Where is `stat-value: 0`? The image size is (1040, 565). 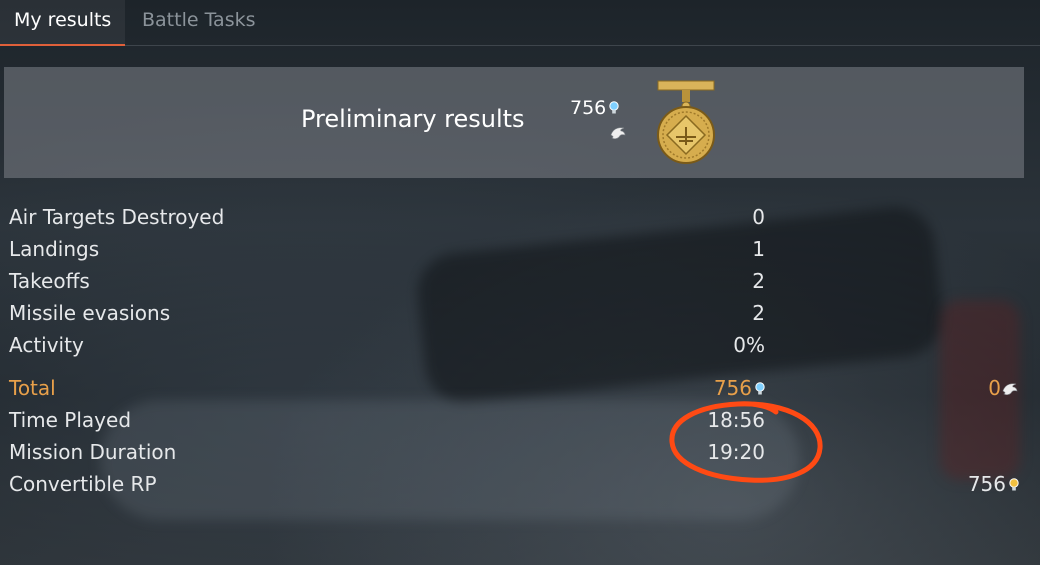 stat-value: 0 is located at coordinates (758, 217).